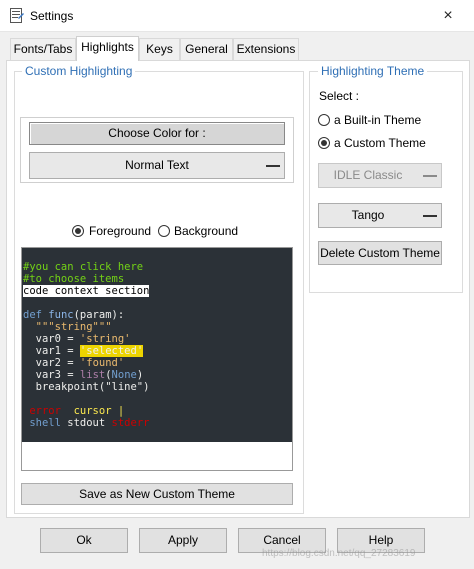  What do you see at coordinates (60, 315) in the screenshot?
I see `sample-function-name: func` at bounding box center [60, 315].